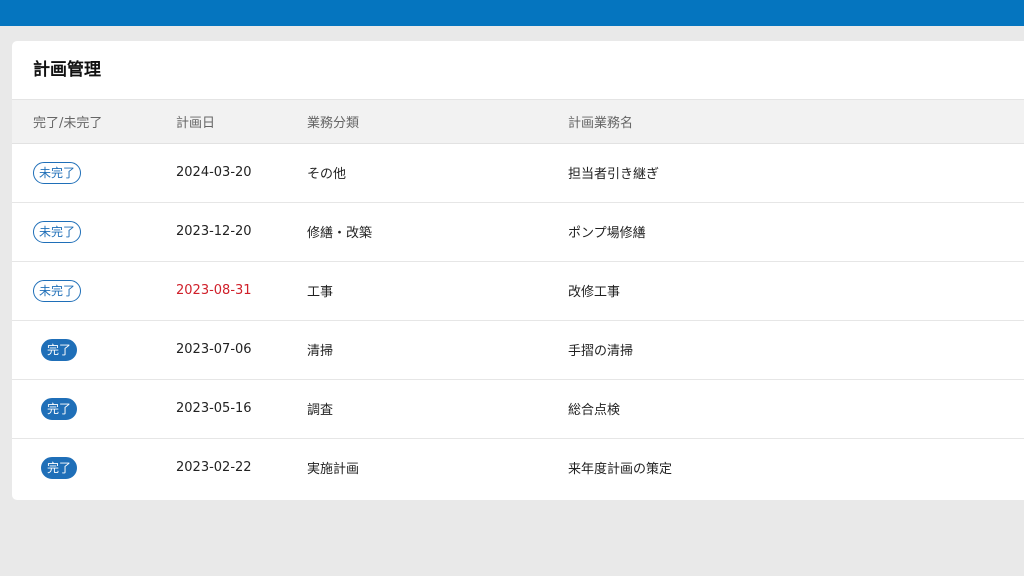 The width and height of the screenshot is (1024, 576). What do you see at coordinates (518, 70) in the screenshot?
I see `page-title: 計画管理` at bounding box center [518, 70].